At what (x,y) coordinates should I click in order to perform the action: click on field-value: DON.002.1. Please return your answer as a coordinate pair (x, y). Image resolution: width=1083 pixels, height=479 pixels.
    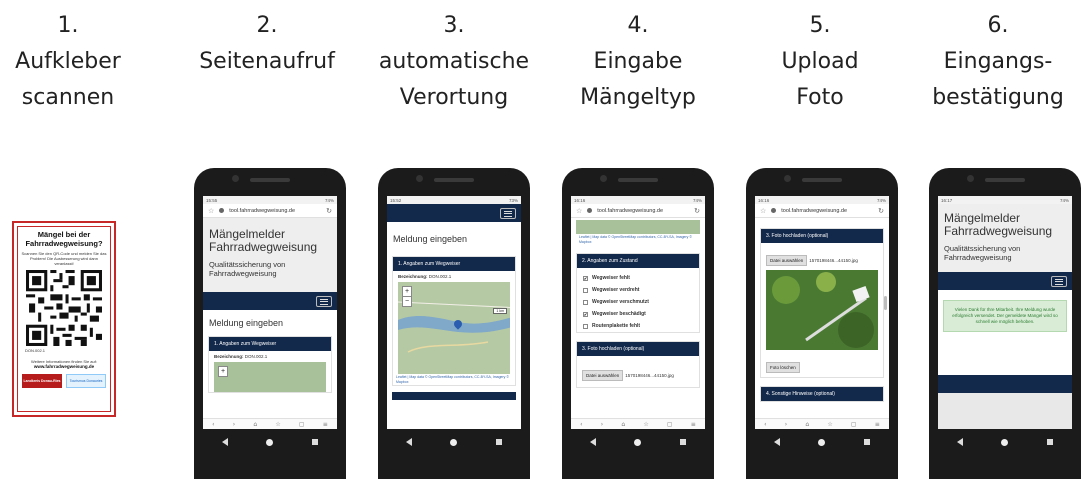
    Looking at the image, I should click on (440, 276).